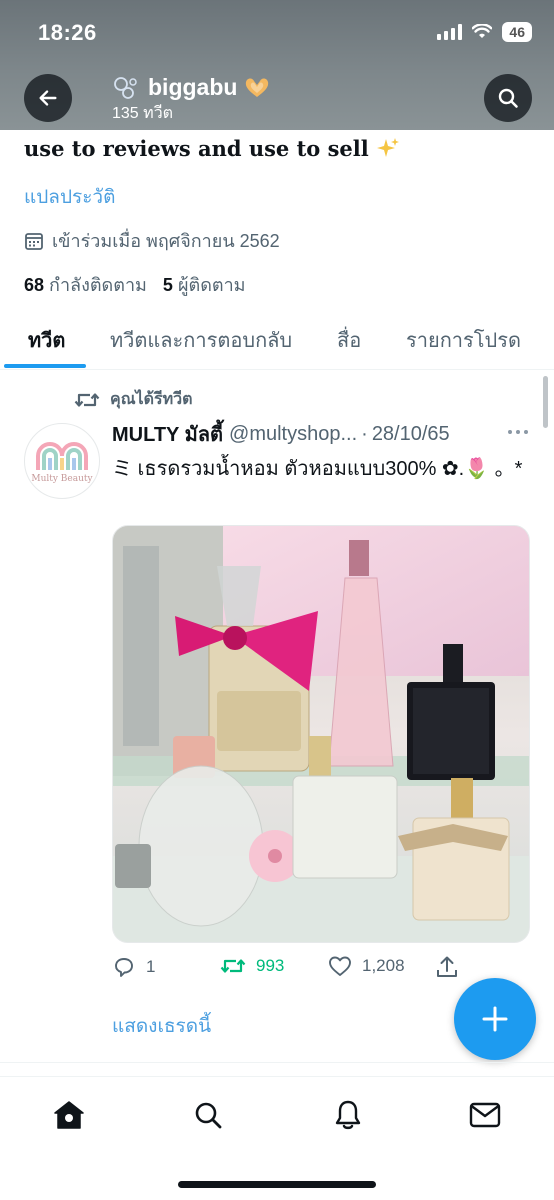 Image resolution: width=554 pixels, height=1200 pixels. What do you see at coordinates (517, 32) in the screenshot?
I see `battery-indicator: 46` at bounding box center [517, 32].